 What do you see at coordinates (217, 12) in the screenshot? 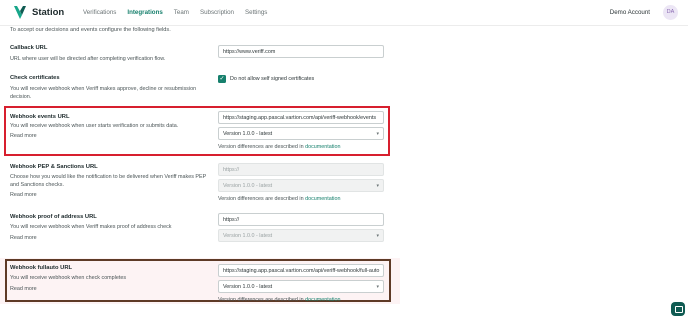
I see `nav-item-subscription: Subscription` at bounding box center [217, 12].